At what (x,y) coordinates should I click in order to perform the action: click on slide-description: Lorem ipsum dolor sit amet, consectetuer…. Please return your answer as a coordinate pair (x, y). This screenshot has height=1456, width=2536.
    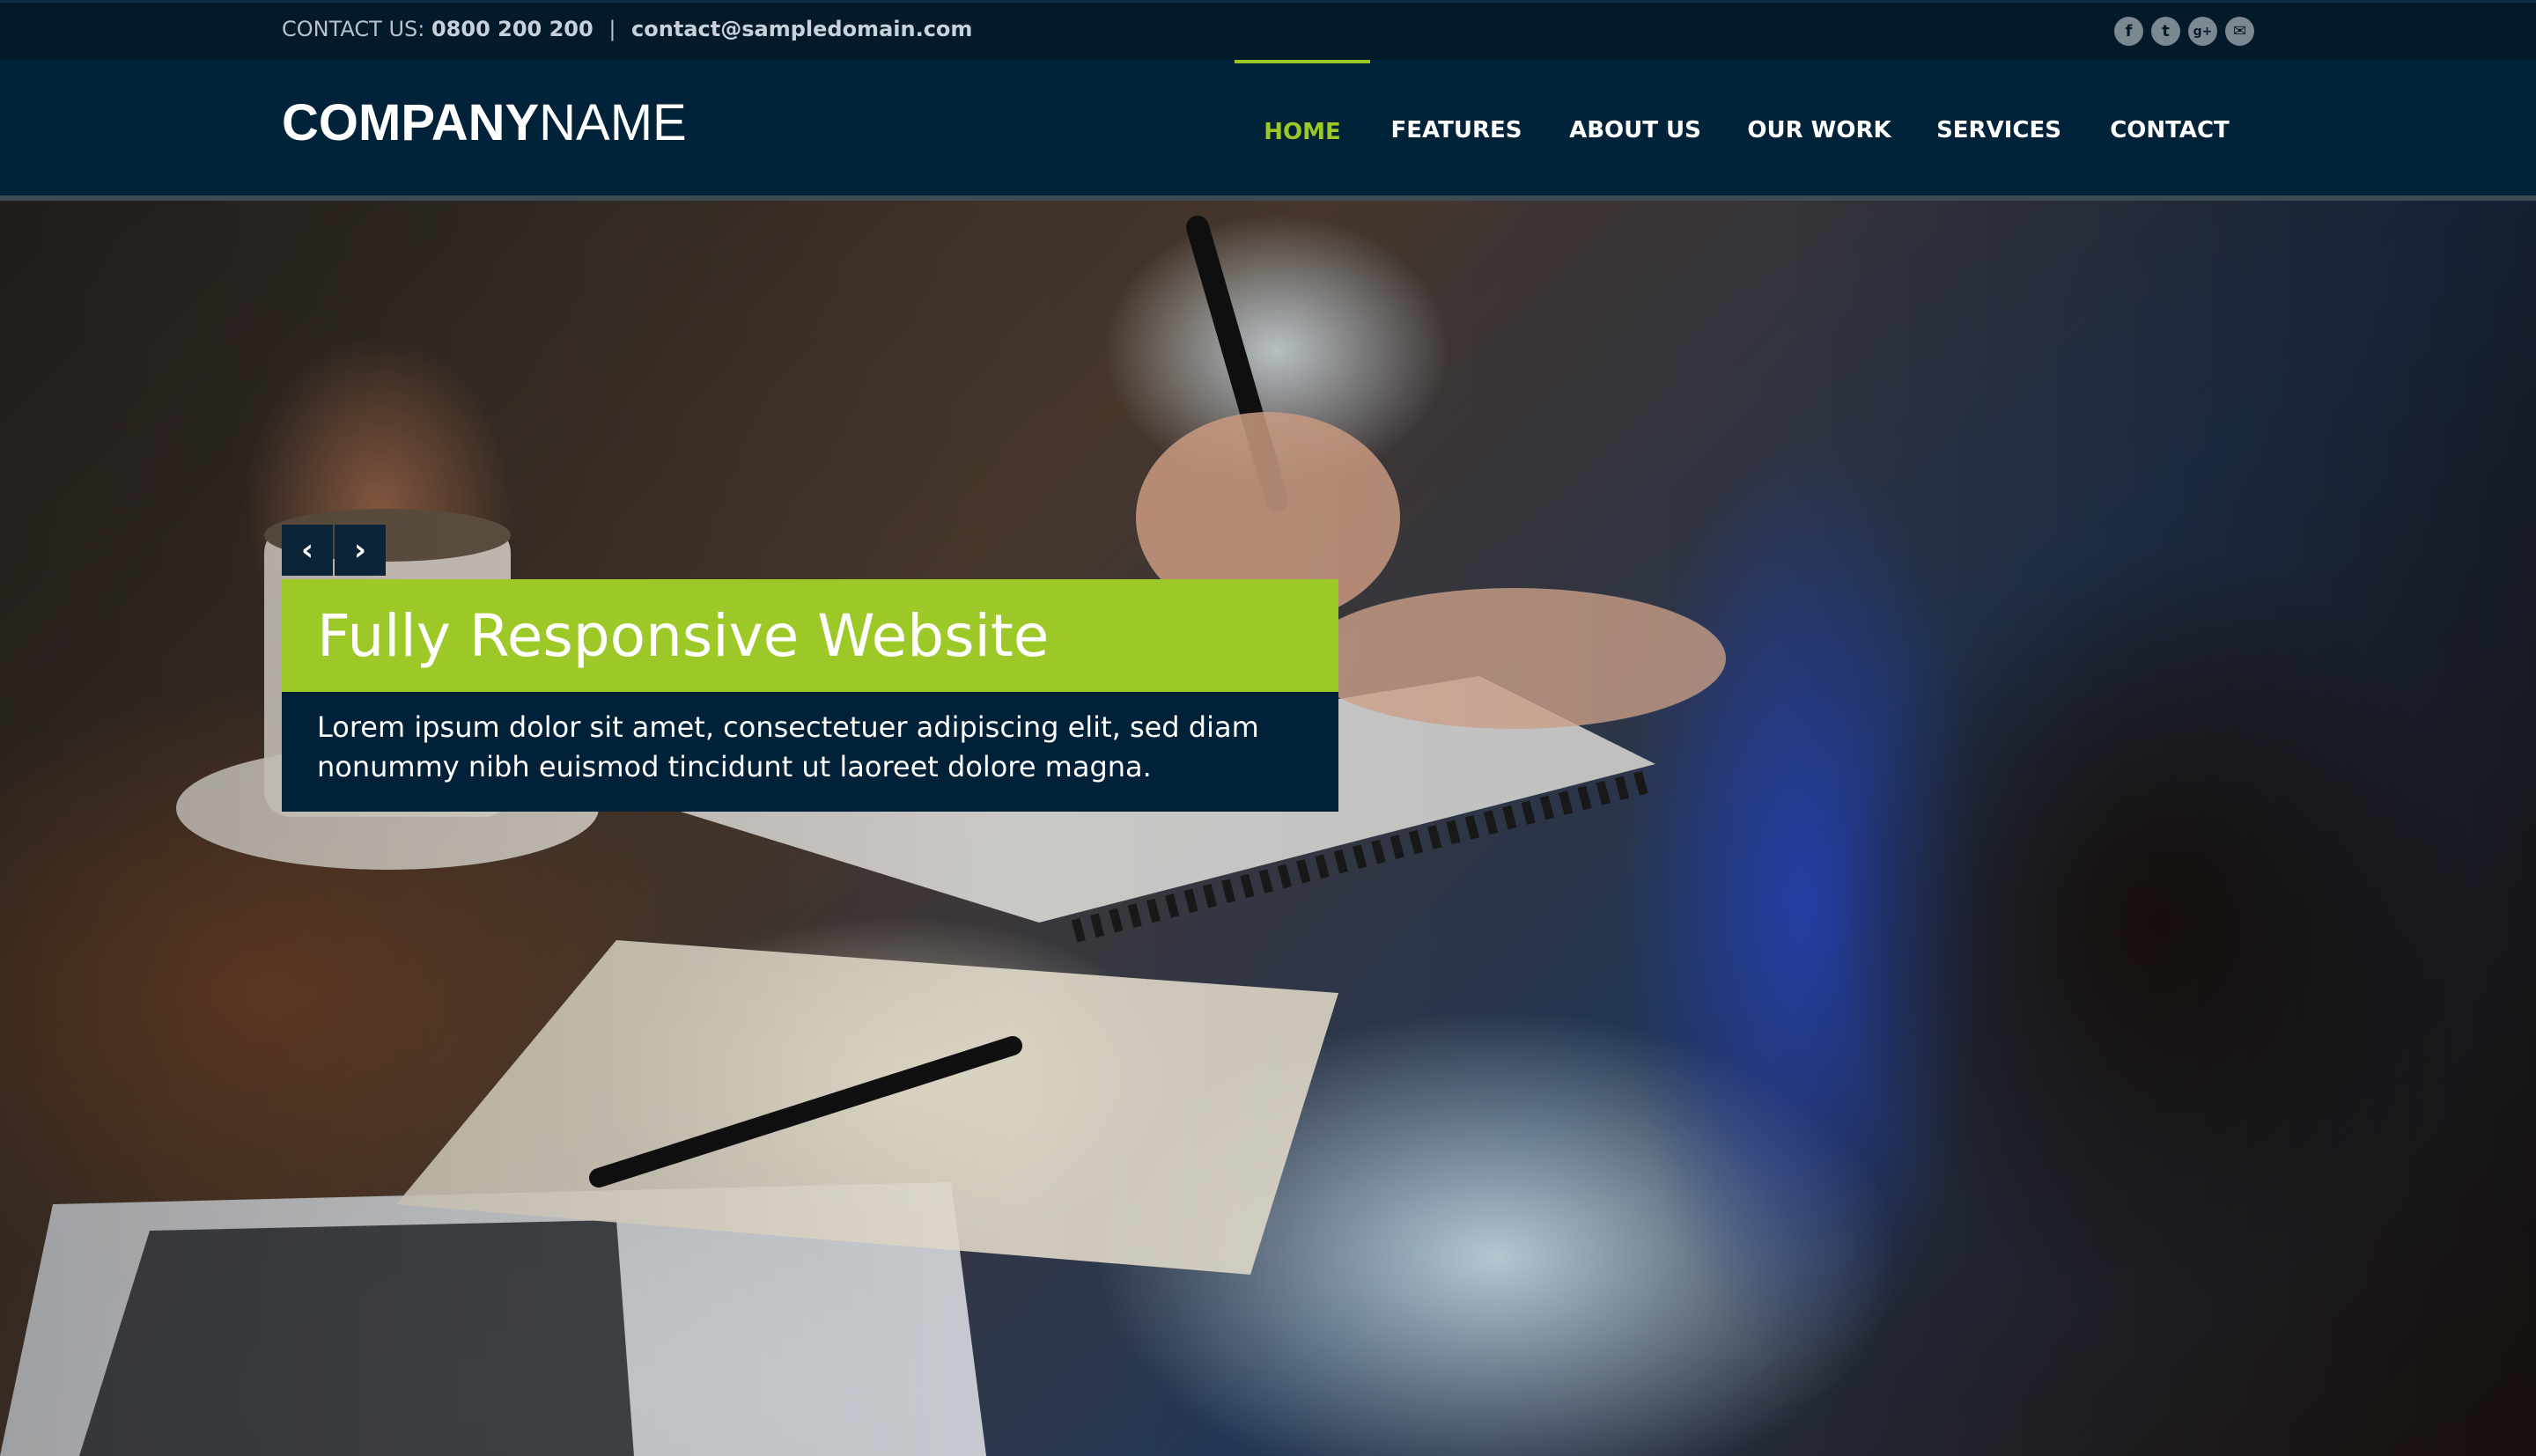
    Looking at the image, I should click on (810, 752).